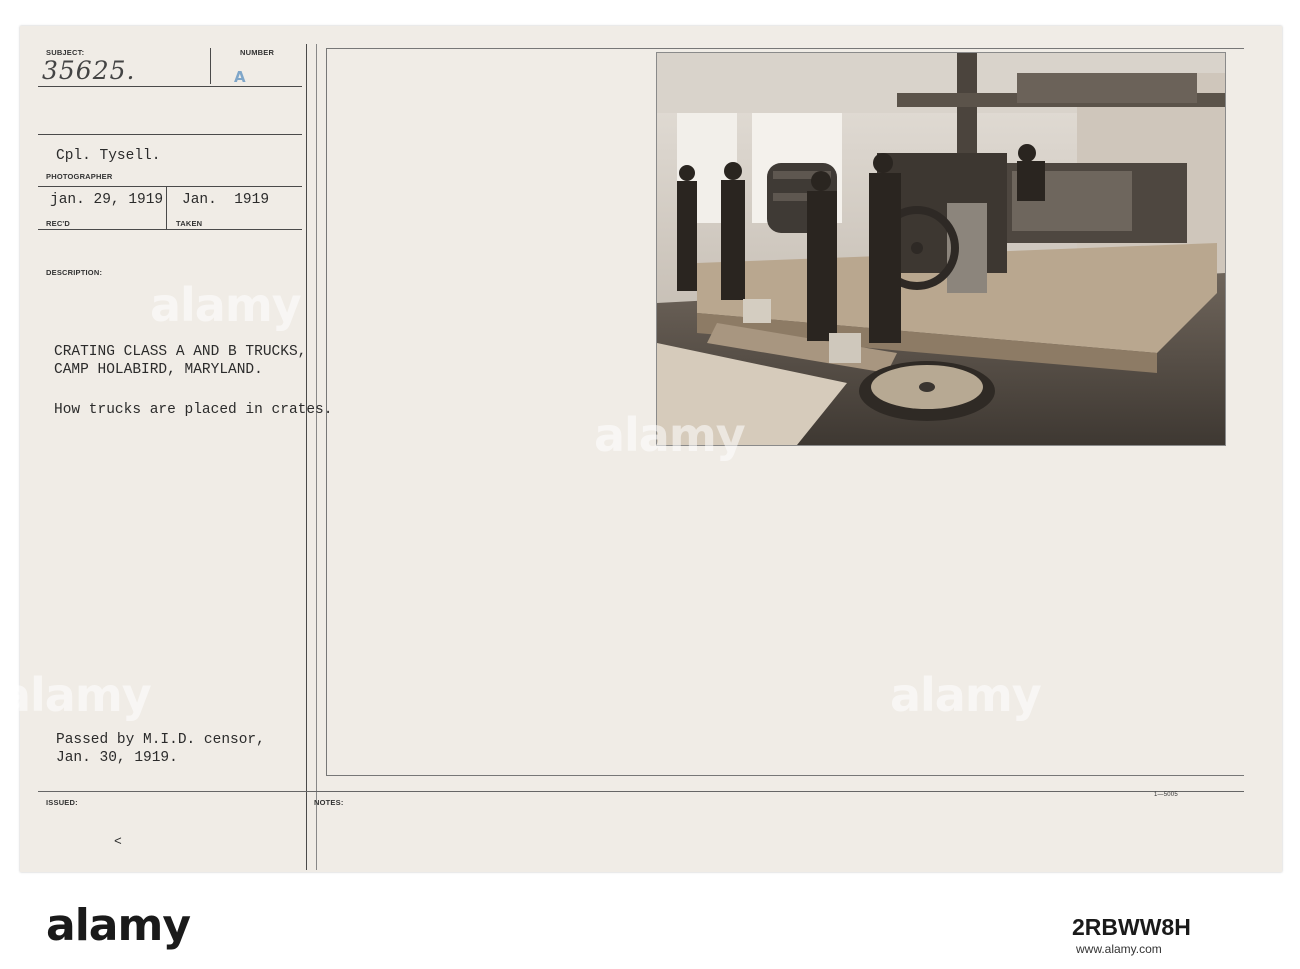 The width and height of the screenshot is (1300, 969). What do you see at coordinates (189, 223) in the screenshot?
I see `taken-label: TAKEN` at bounding box center [189, 223].